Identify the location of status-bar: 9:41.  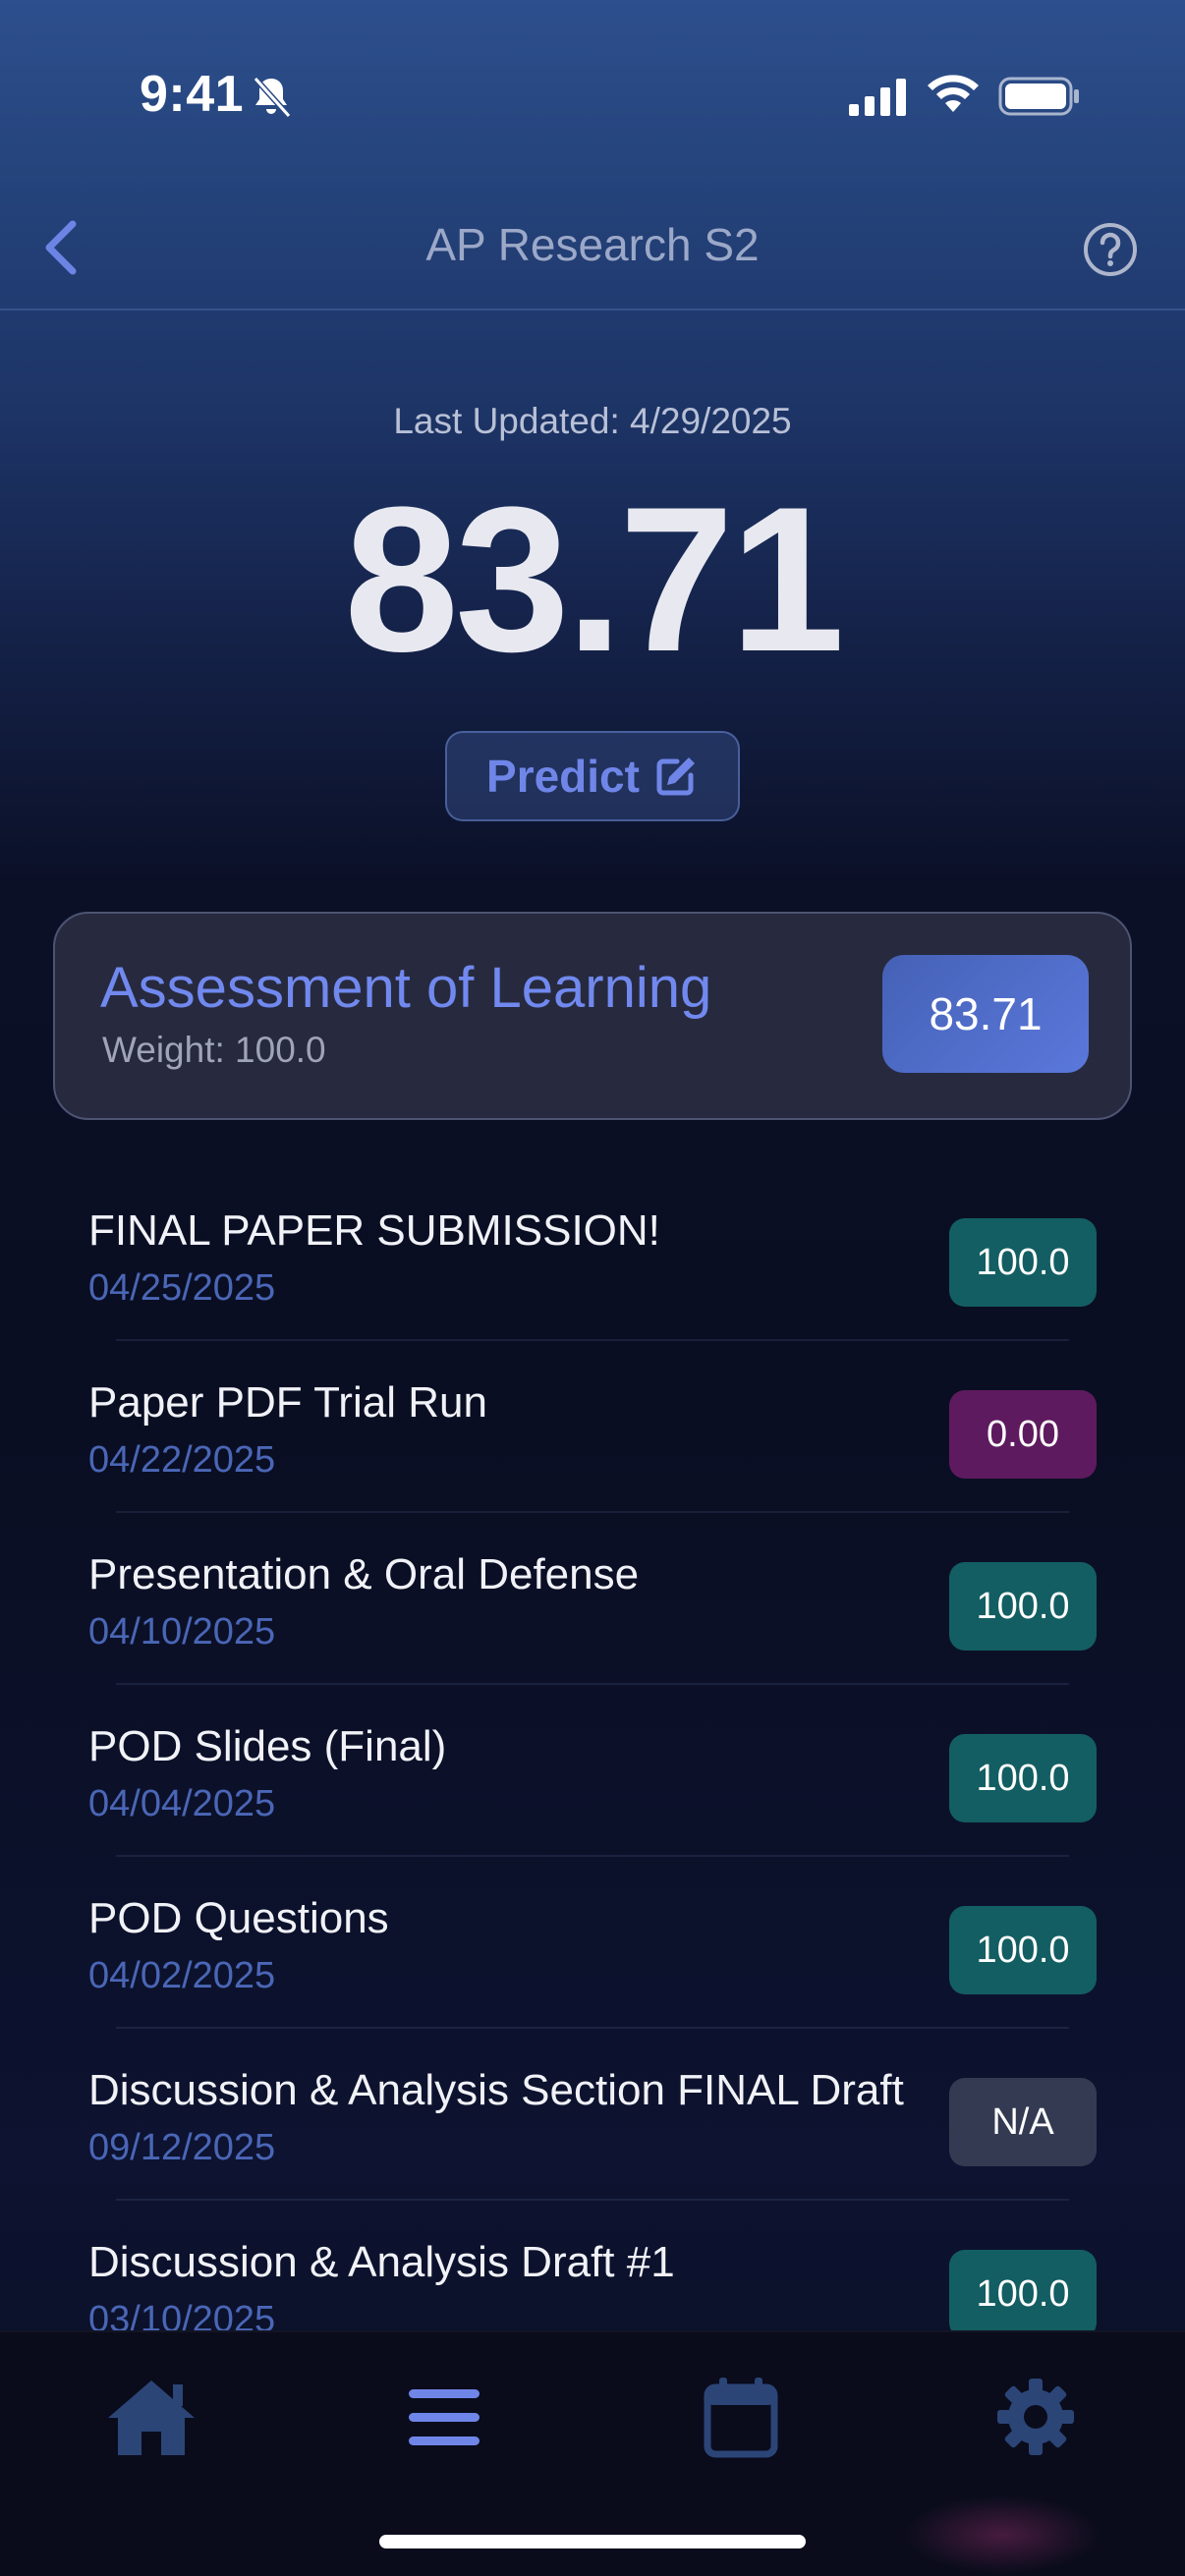
(592, 93).